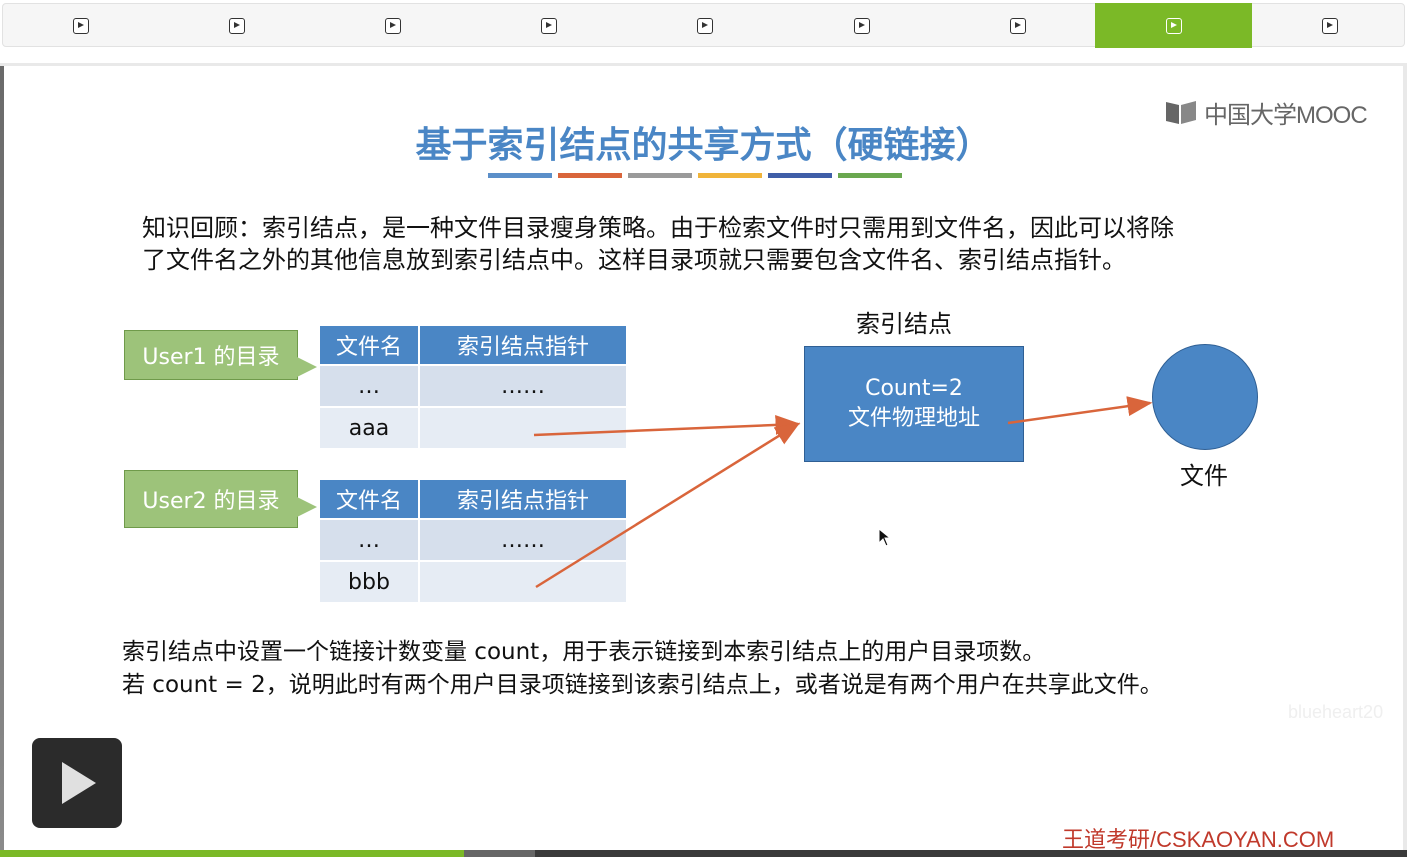  I want to click on arrow-bbb-to-inode, so click(668, 505).